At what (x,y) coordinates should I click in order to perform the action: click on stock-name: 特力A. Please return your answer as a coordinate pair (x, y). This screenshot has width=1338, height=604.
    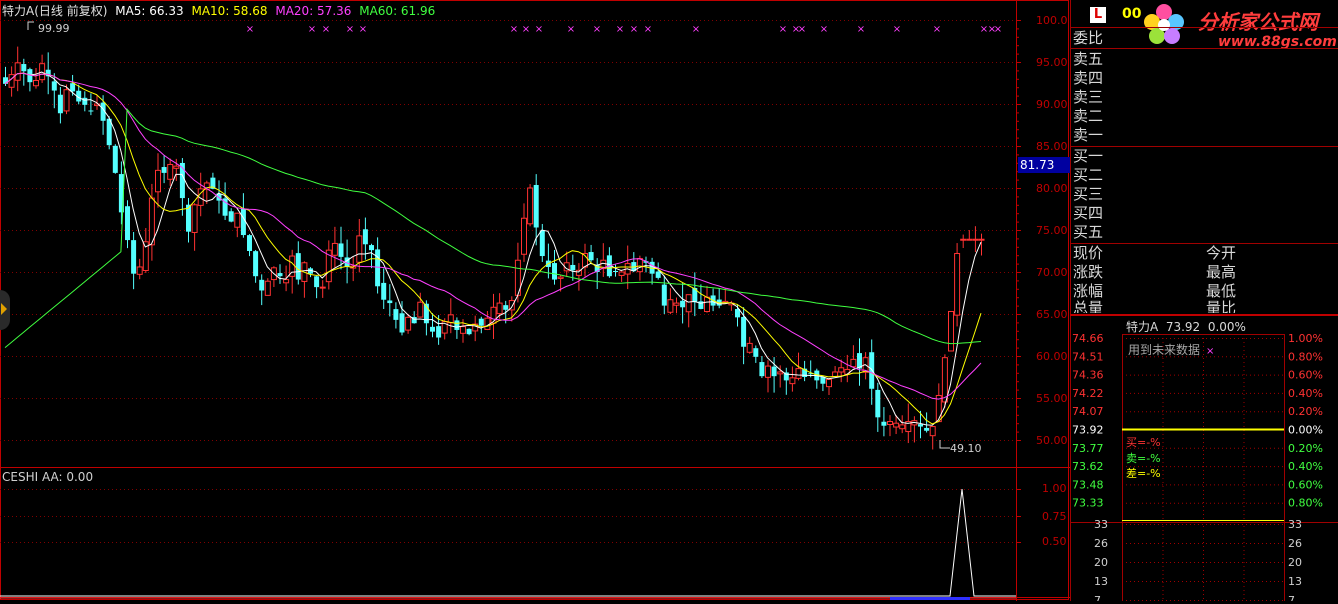
    Looking at the image, I should click on (18, 11).